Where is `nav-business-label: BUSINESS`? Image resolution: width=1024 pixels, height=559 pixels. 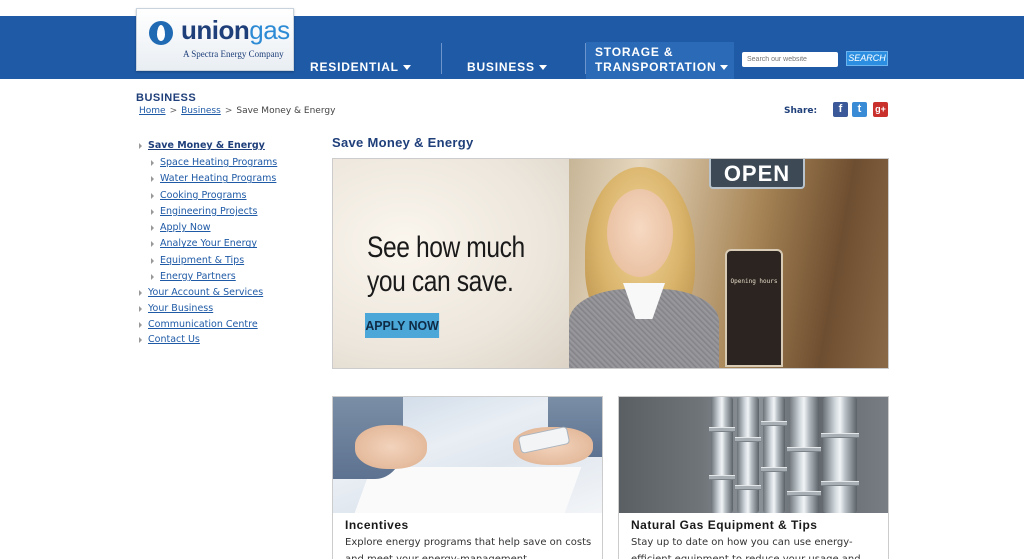
nav-business-label: BUSINESS is located at coordinates (501, 67).